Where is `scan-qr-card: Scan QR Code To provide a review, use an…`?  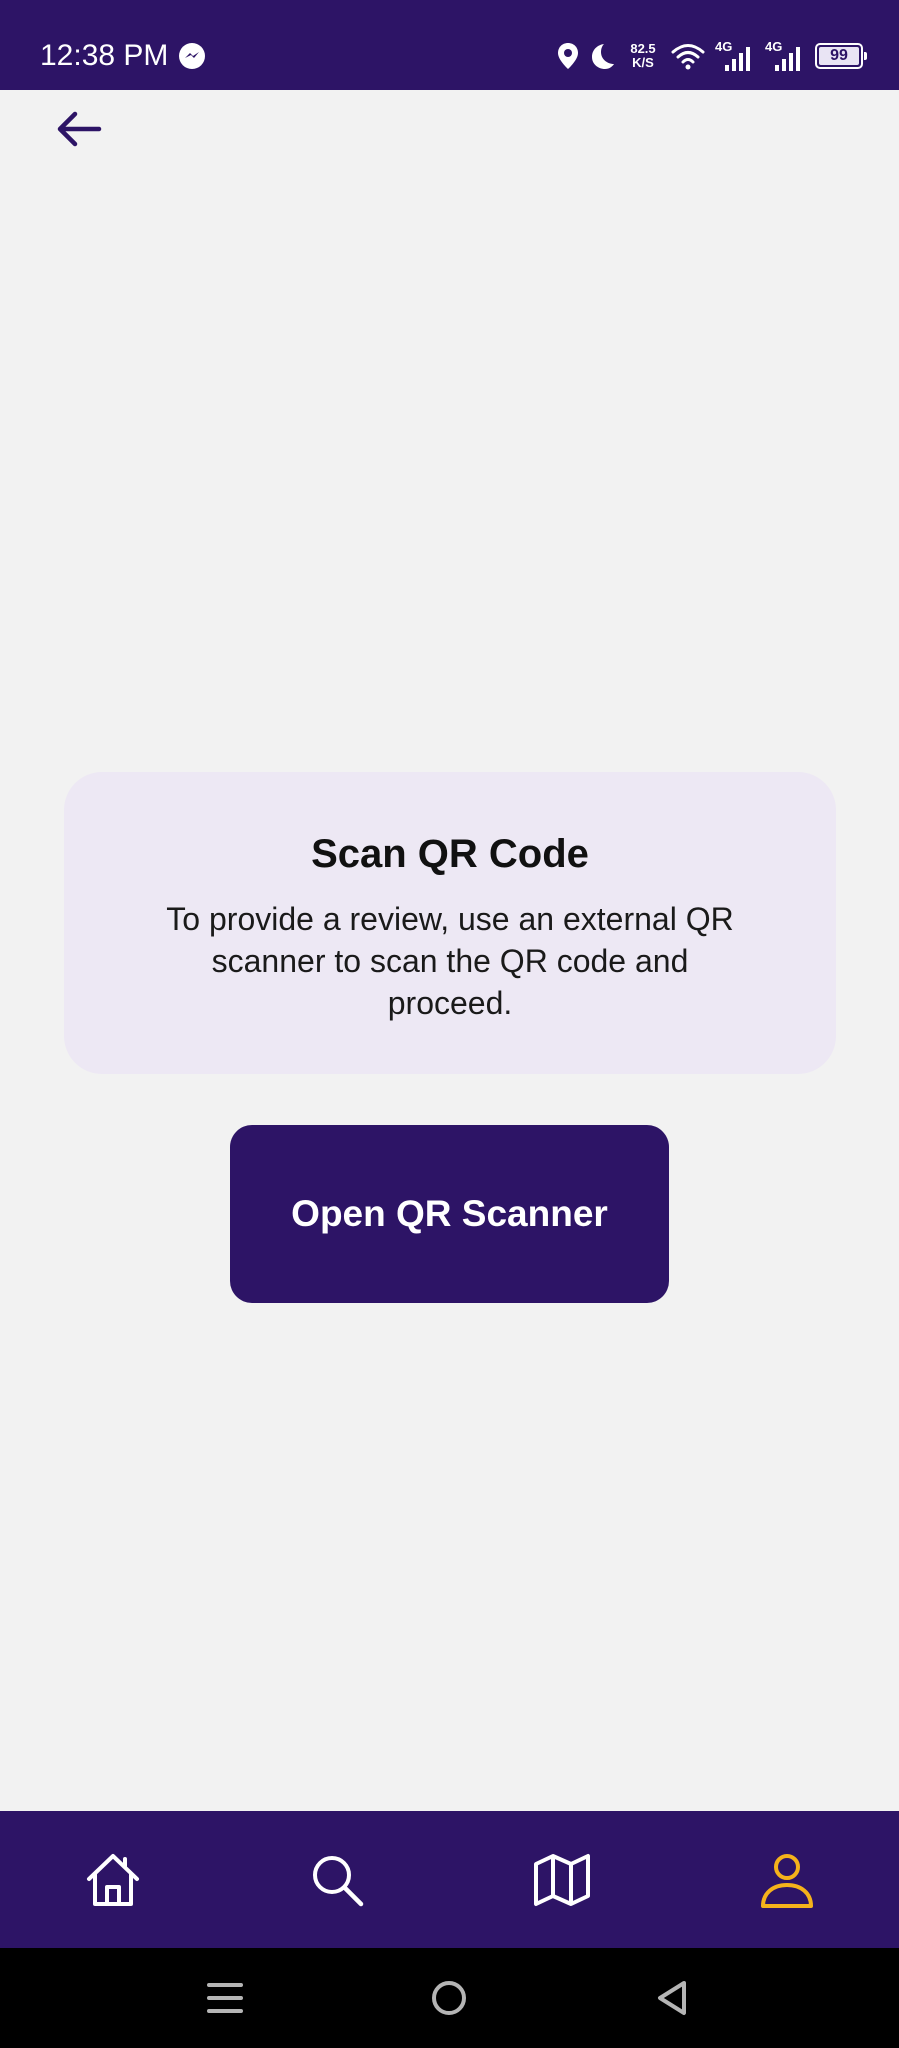 scan-qr-card: Scan QR Code To provide a review, use an… is located at coordinates (450, 923).